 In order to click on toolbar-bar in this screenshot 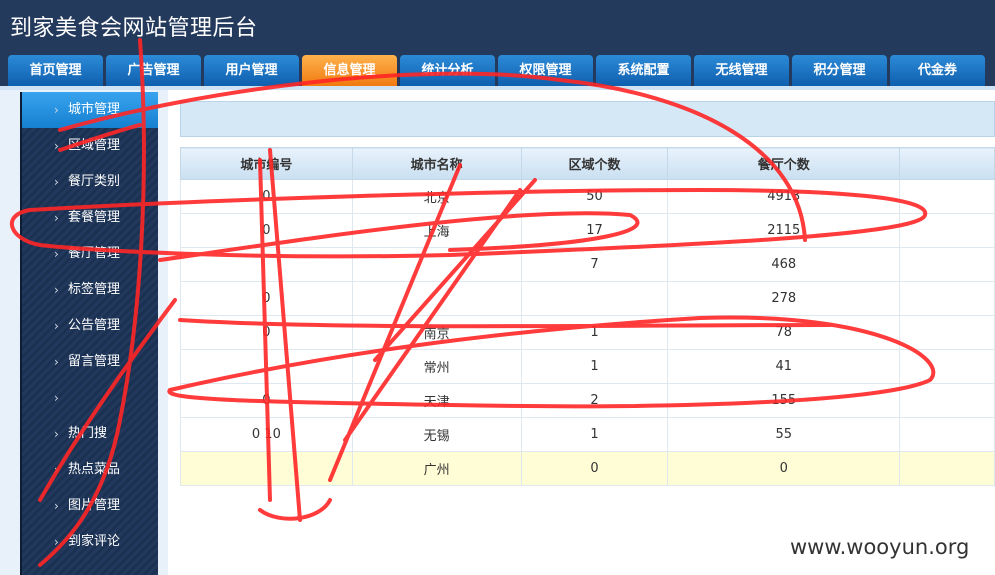, I will do `click(587, 119)`.